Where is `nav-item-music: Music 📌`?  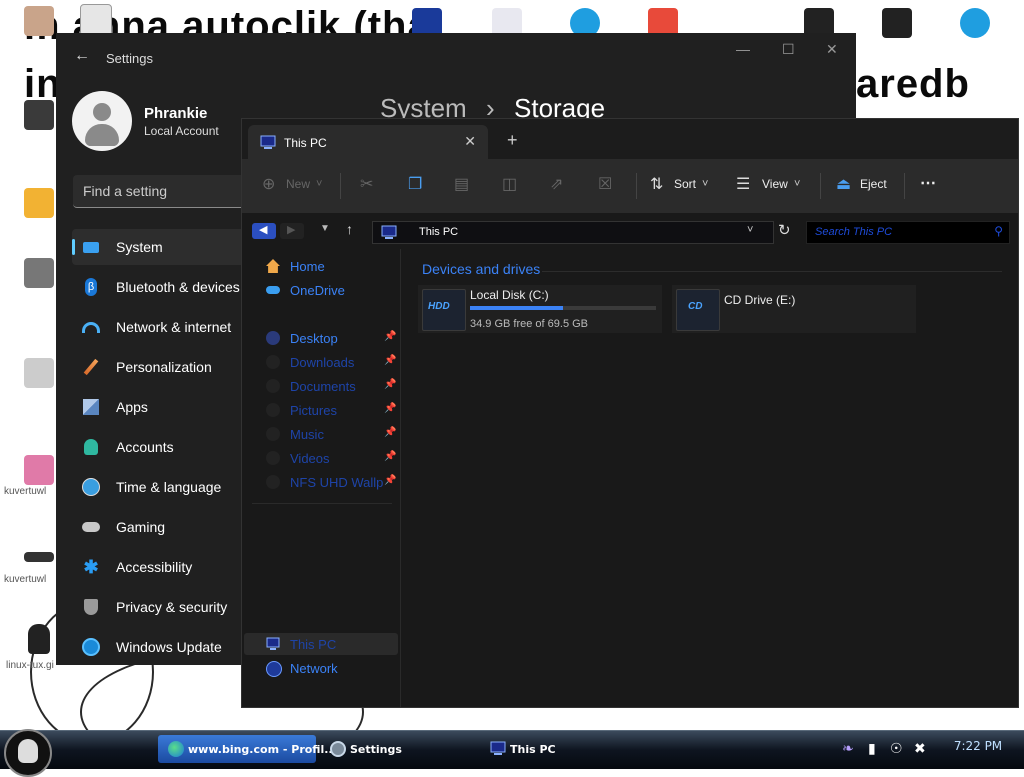
nav-item-music: Music 📌 is located at coordinates (321, 434).